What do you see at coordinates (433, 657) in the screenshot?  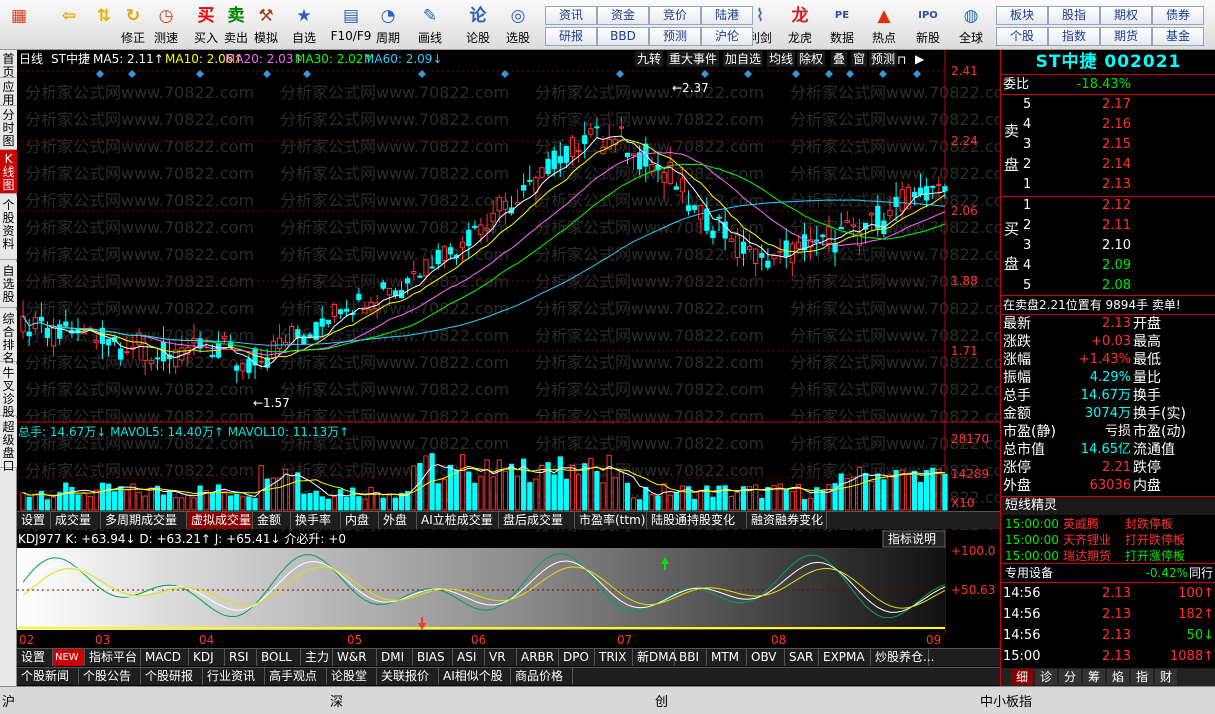 I see `indicator-tabs-tab: BIAS` at bounding box center [433, 657].